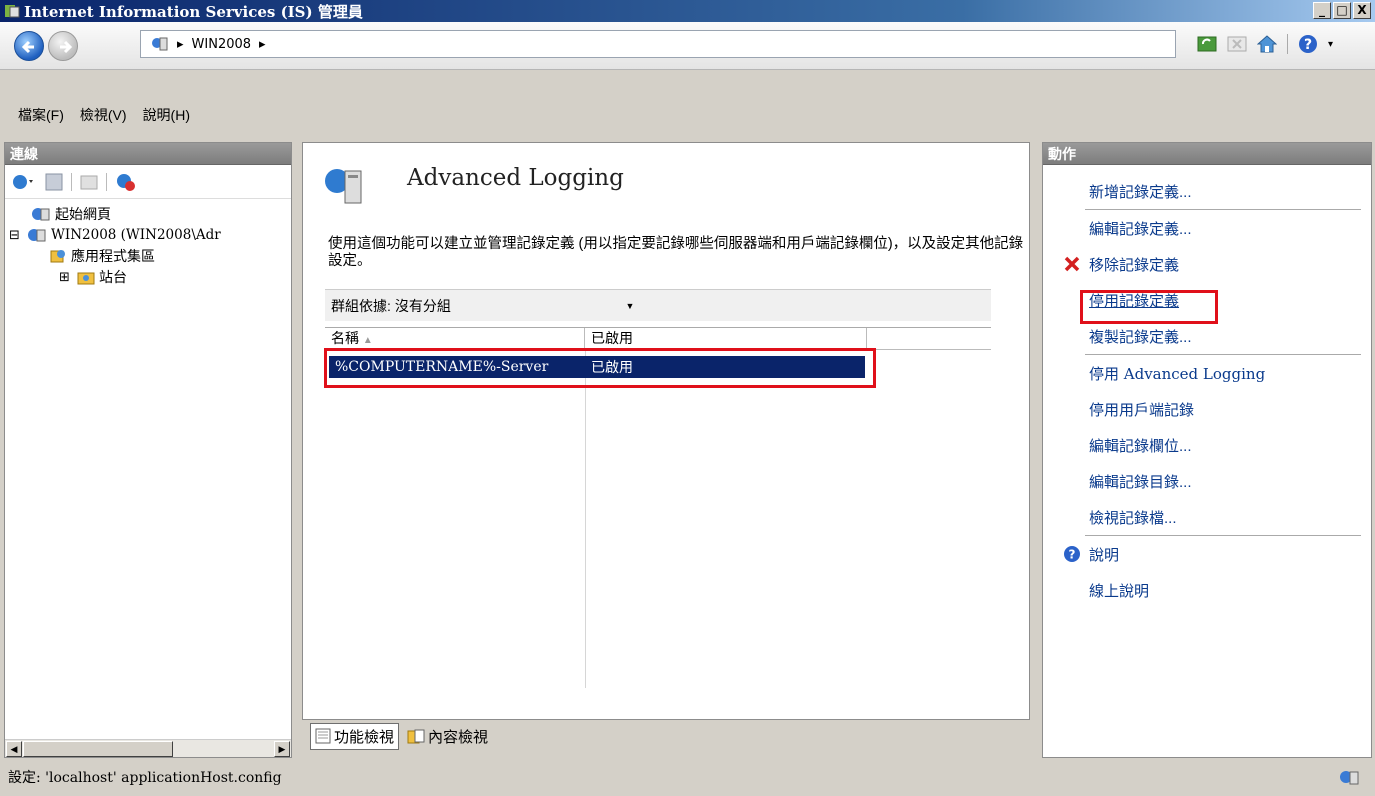 The width and height of the screenshot is (1375, 796). What do you see at coordinates (1072, 264) in the screenshot?
I see `remove-icon` at bounding box center [1072, 264].